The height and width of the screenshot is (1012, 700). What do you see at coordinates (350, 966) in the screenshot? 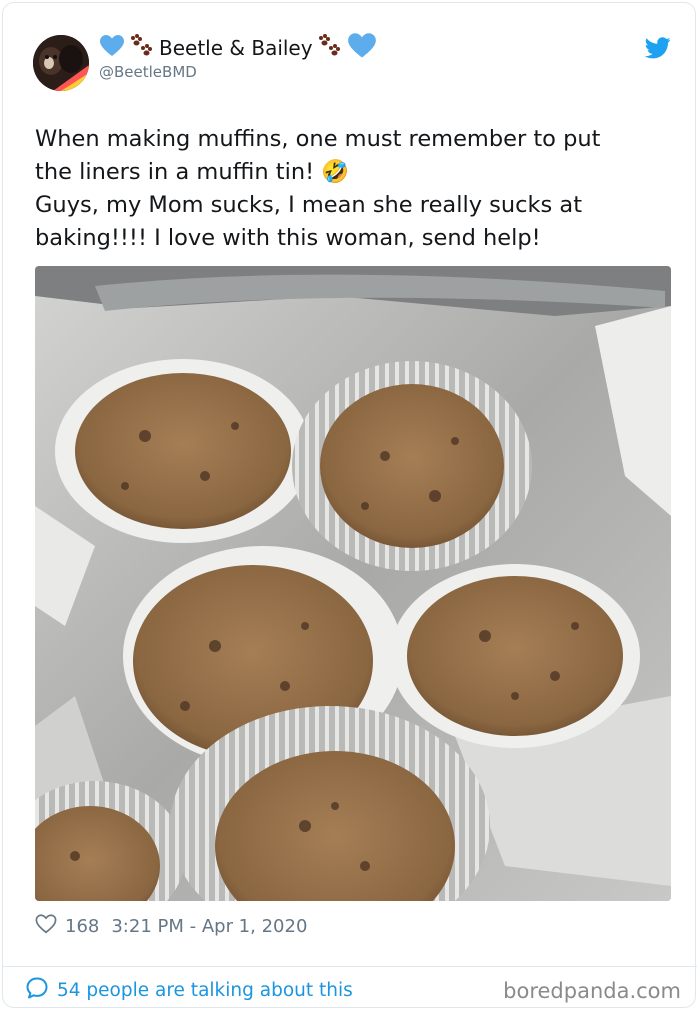
I see `divider` at bounding box center [350, 966].